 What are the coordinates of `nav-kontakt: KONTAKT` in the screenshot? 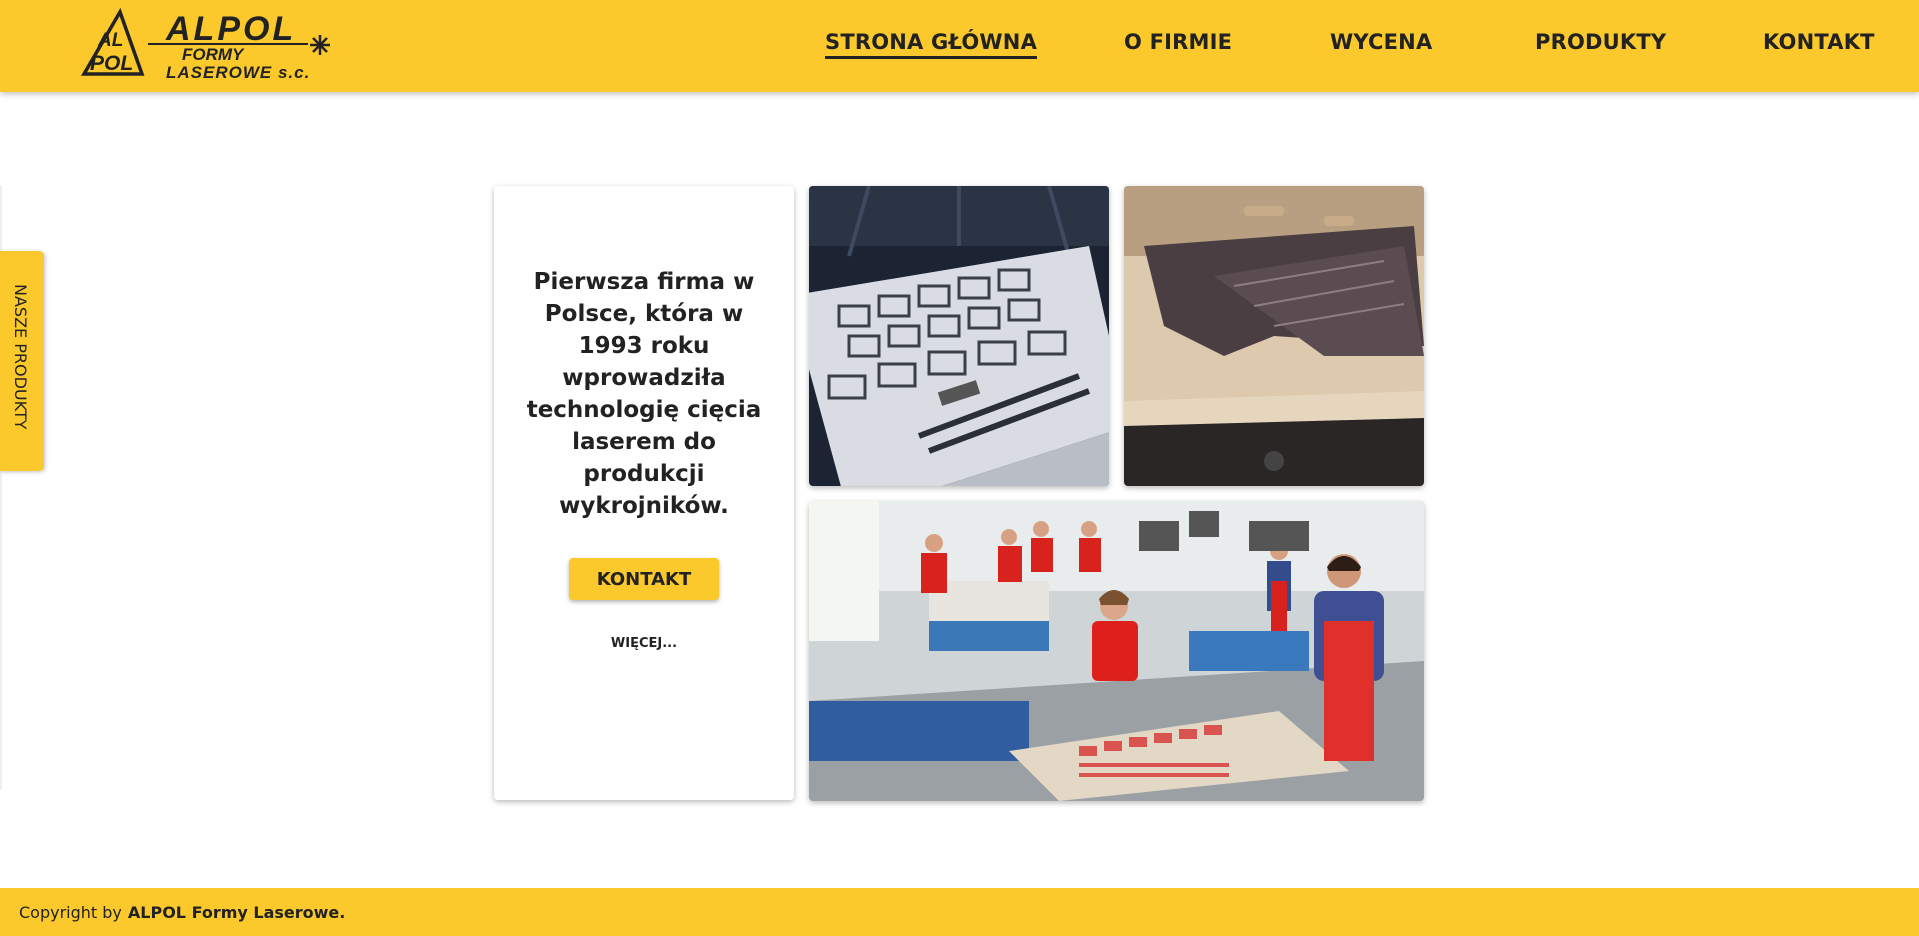 It's located at (1819, 42).